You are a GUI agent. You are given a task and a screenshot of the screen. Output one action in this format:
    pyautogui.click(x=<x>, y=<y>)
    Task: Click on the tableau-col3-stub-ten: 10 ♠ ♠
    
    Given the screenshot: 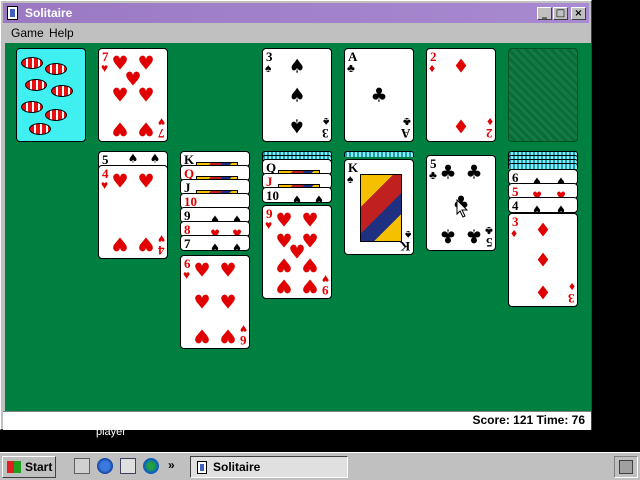 What is the action you would take?
    pyautogui.click(x=297, y=195)
    